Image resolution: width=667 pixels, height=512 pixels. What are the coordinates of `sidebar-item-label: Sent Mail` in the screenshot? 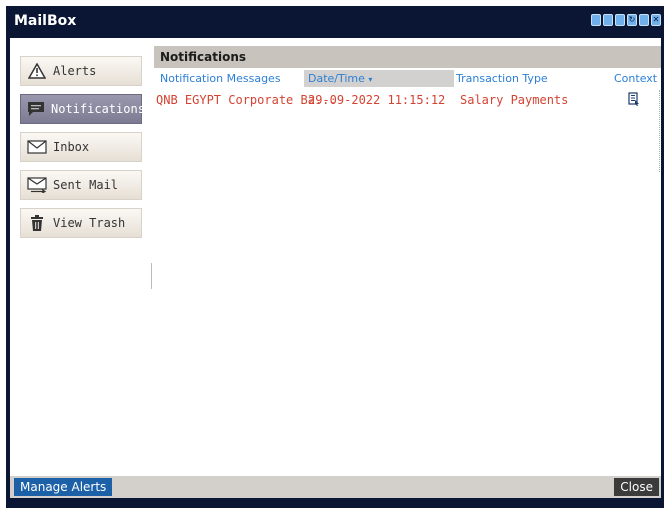 It's located at (86, 185).